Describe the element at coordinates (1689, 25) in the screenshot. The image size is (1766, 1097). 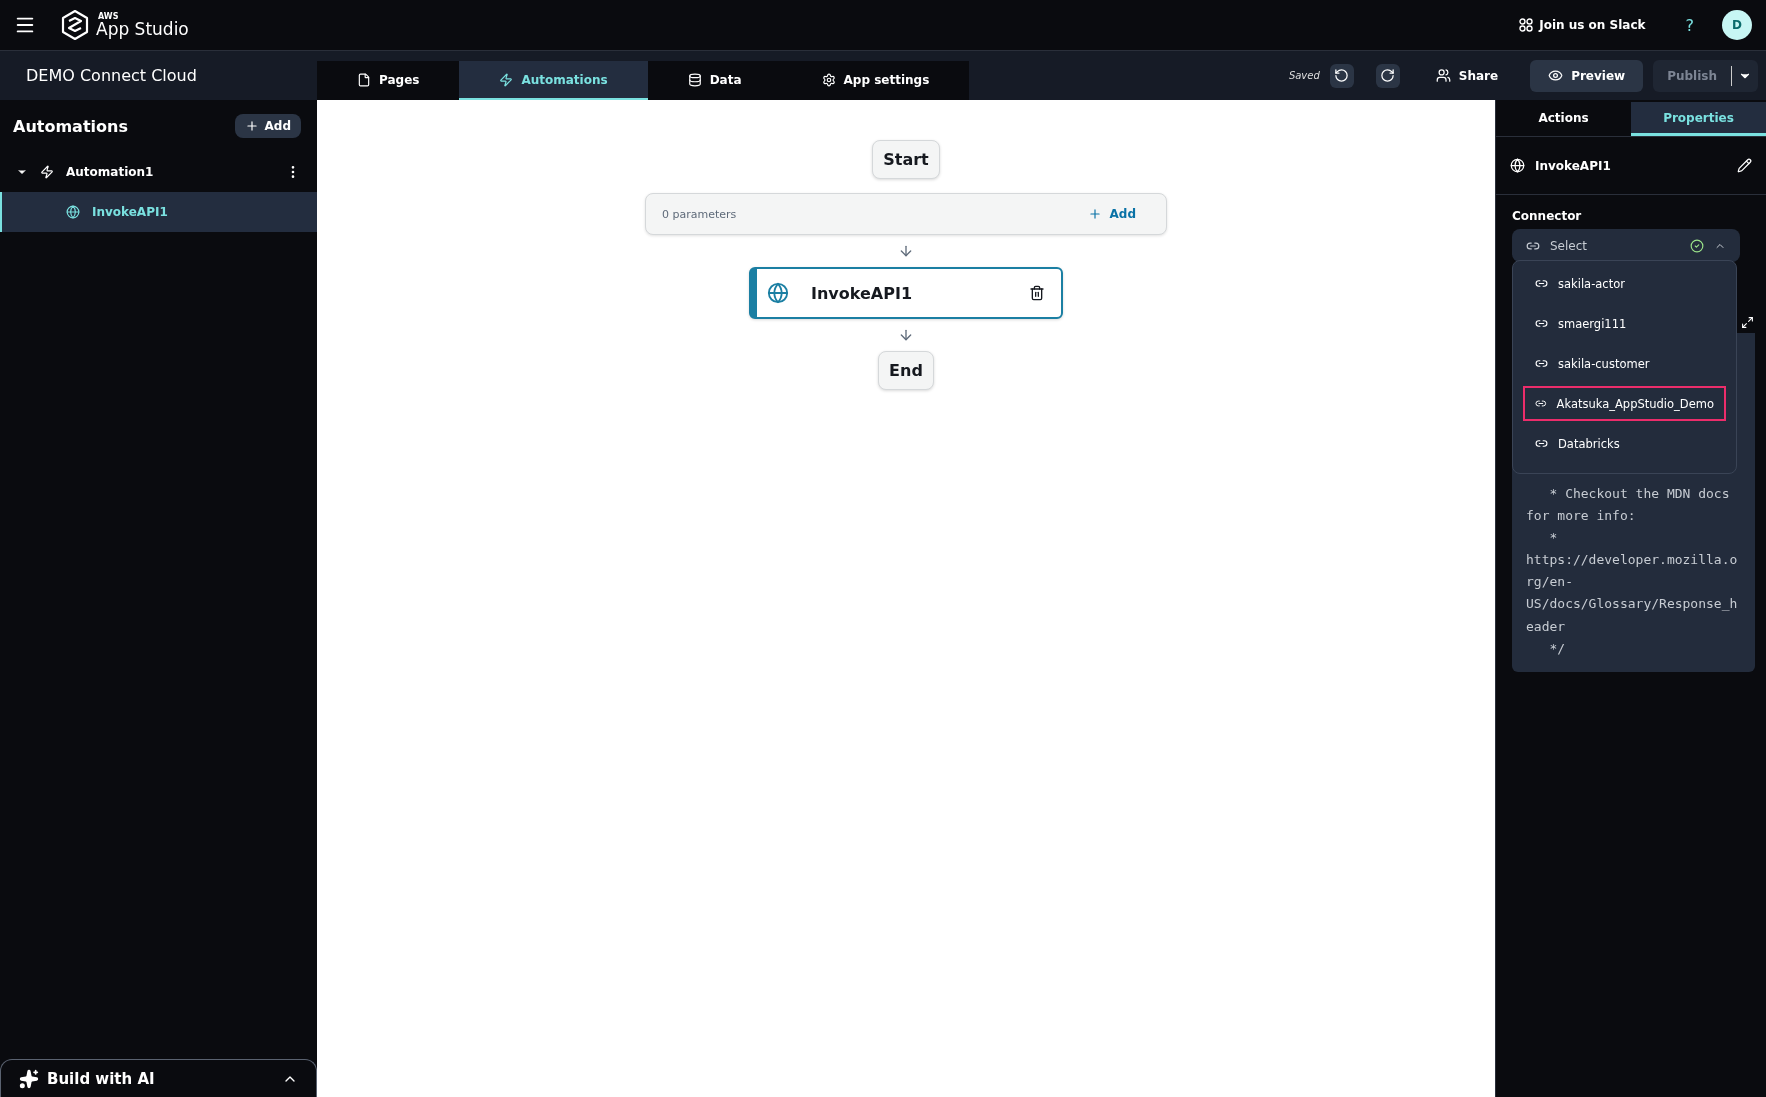
I see `help-icon: ?` at that location.